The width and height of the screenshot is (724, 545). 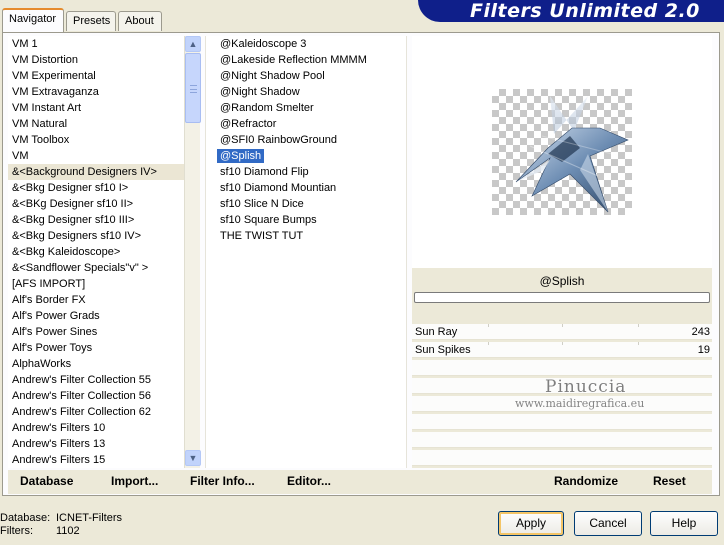 What do you see at coordinates (96, 380) in the screenshot?
I see `category-item: Andrew's Filter Collection 55` at bounding box center [96, 380].